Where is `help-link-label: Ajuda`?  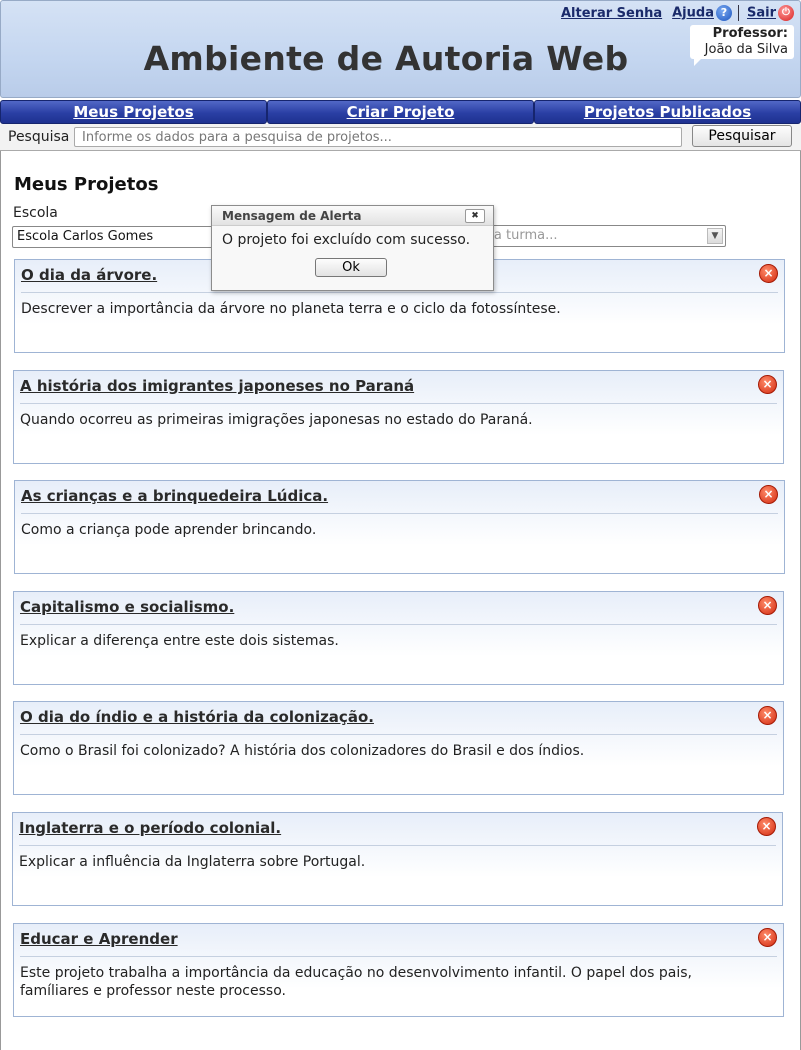 help-link-label: Ajuda is located at coordinates (693, 13).